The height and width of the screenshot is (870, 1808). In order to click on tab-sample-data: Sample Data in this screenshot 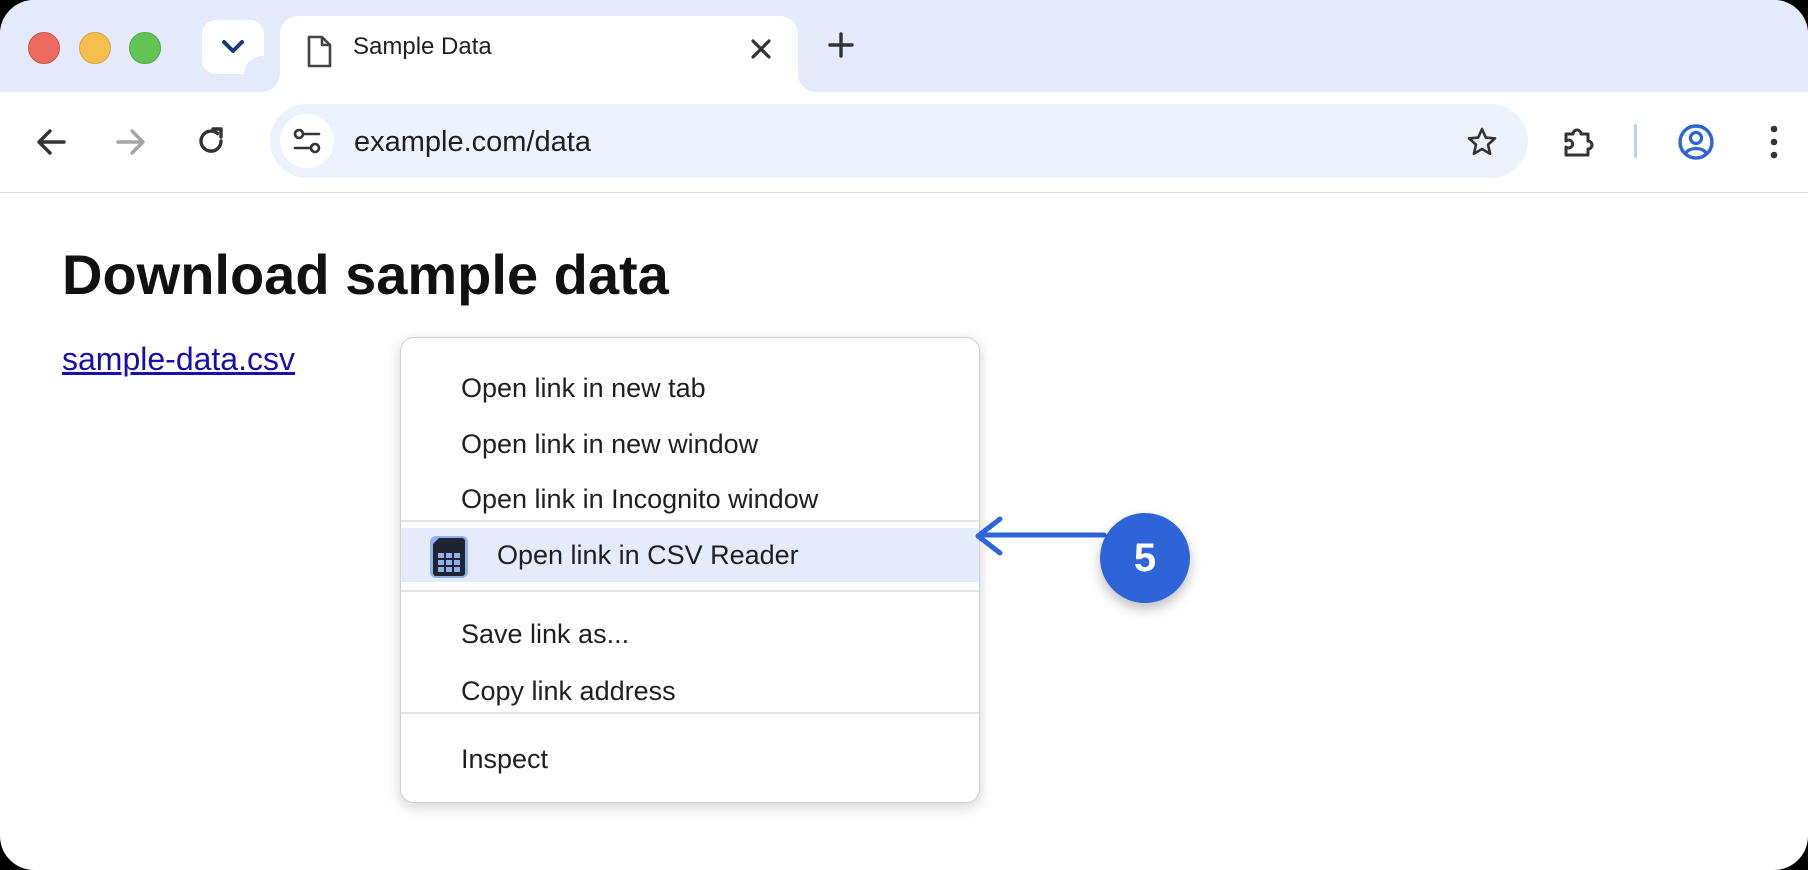, I will do `click(539, 54)`.